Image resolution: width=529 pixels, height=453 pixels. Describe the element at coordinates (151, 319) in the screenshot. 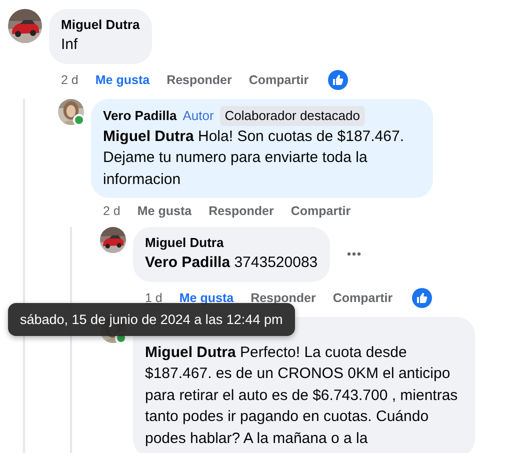

I see `date-tooltip: sábado, 15 de junio de 2024 a las 12:44 pm` at that location.